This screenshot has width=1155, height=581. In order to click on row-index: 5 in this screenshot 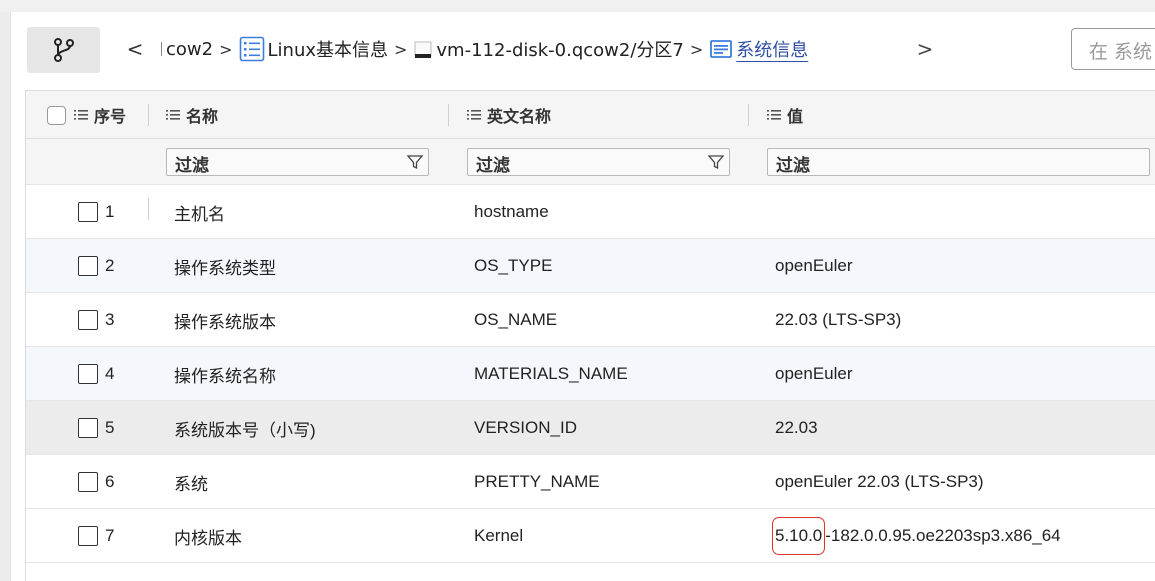, I will do `click(110, 427)`.